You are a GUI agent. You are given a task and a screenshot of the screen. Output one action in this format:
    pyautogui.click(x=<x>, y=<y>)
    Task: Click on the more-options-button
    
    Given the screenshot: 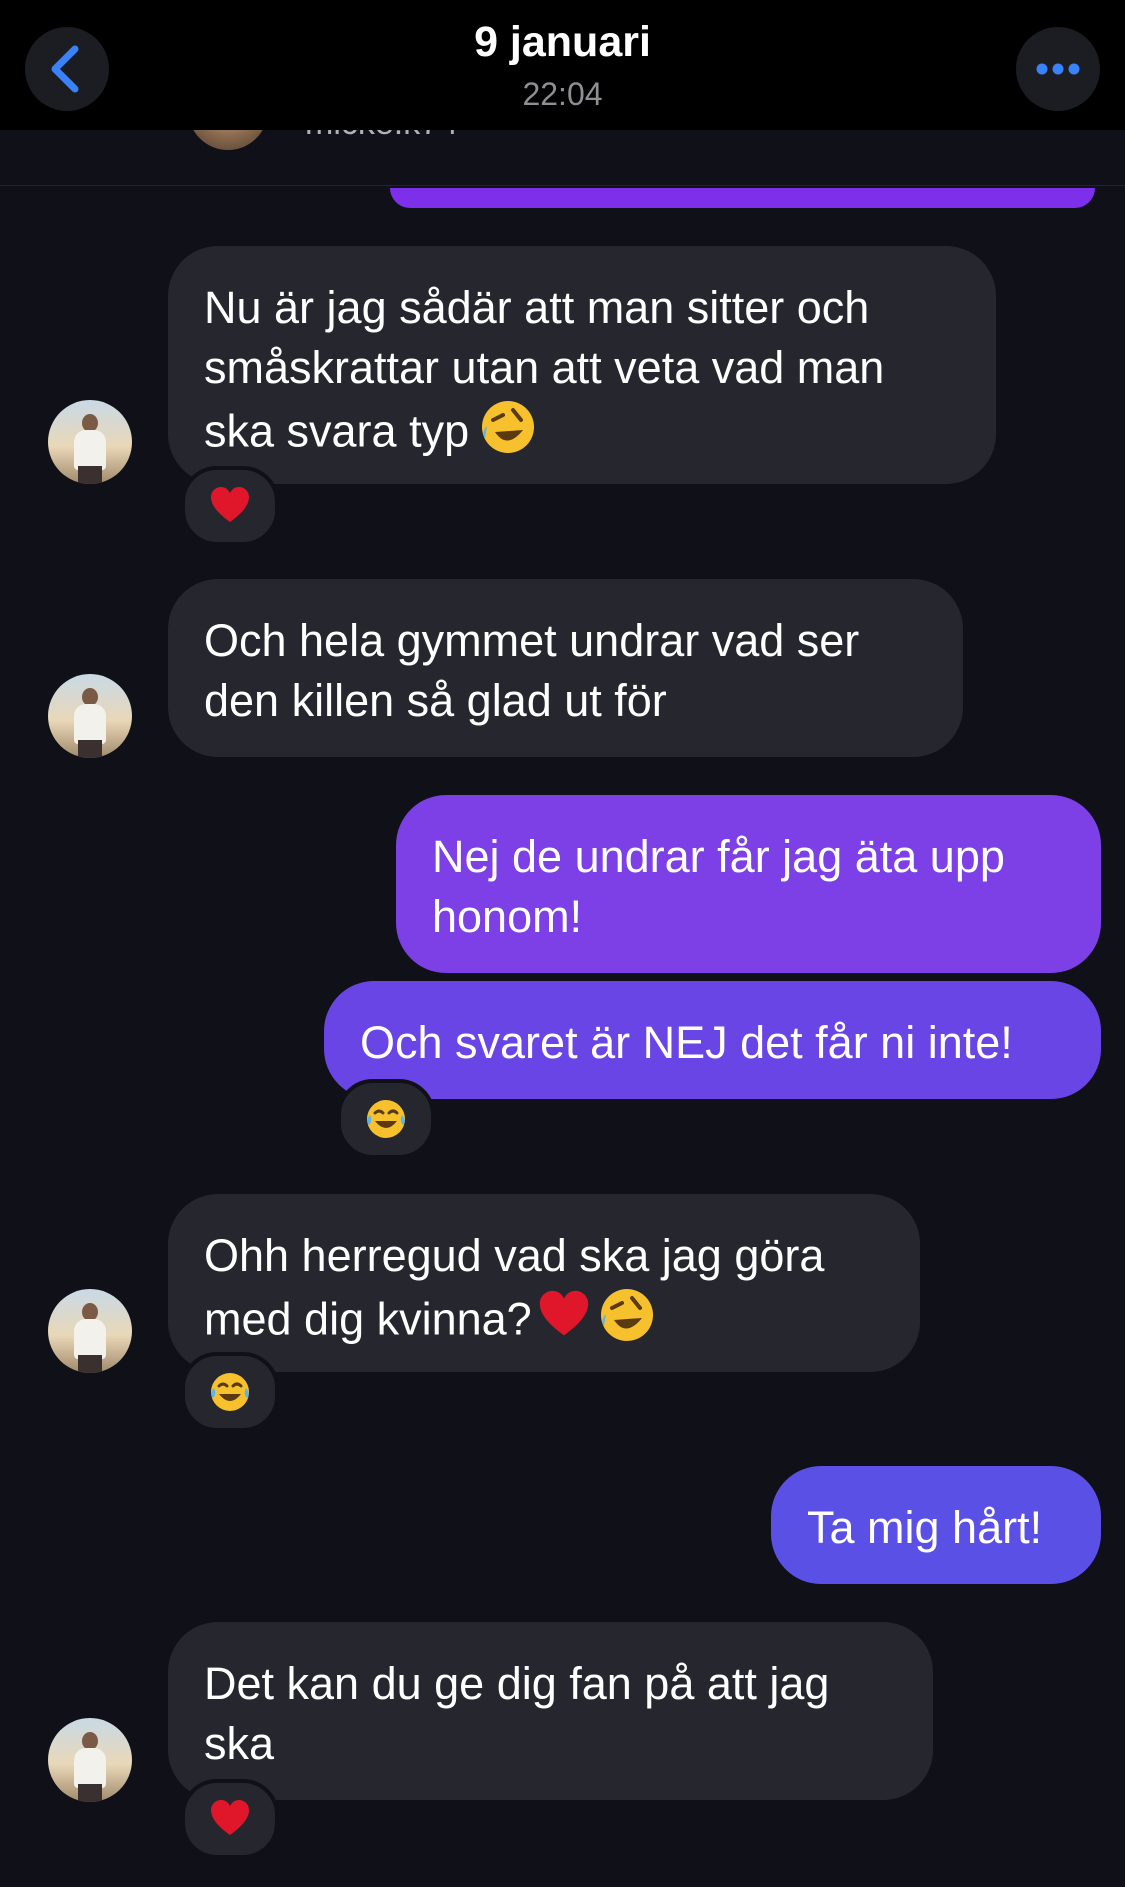 What is the action you would take?
    pyautogui.click(x=1058, y=69)
    